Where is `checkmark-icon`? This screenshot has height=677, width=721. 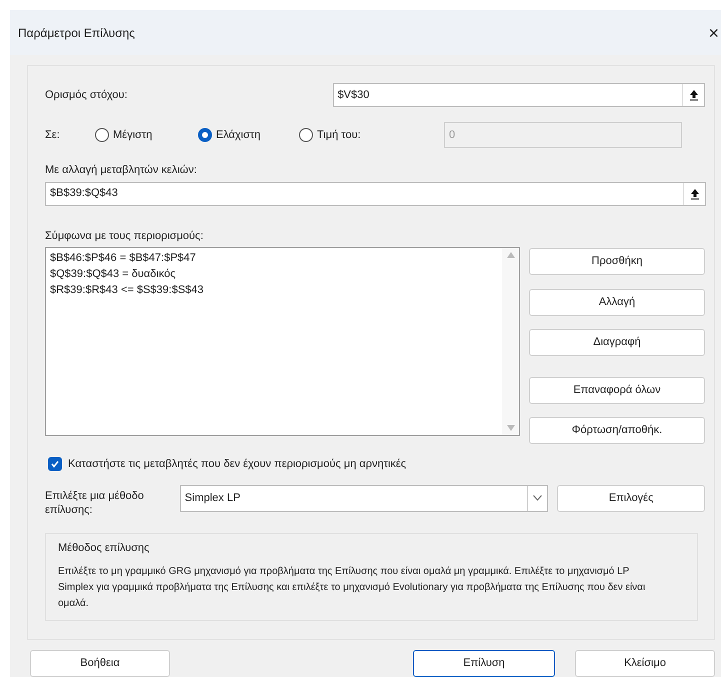 checkmark-icon is located at coordinates (55, 464).